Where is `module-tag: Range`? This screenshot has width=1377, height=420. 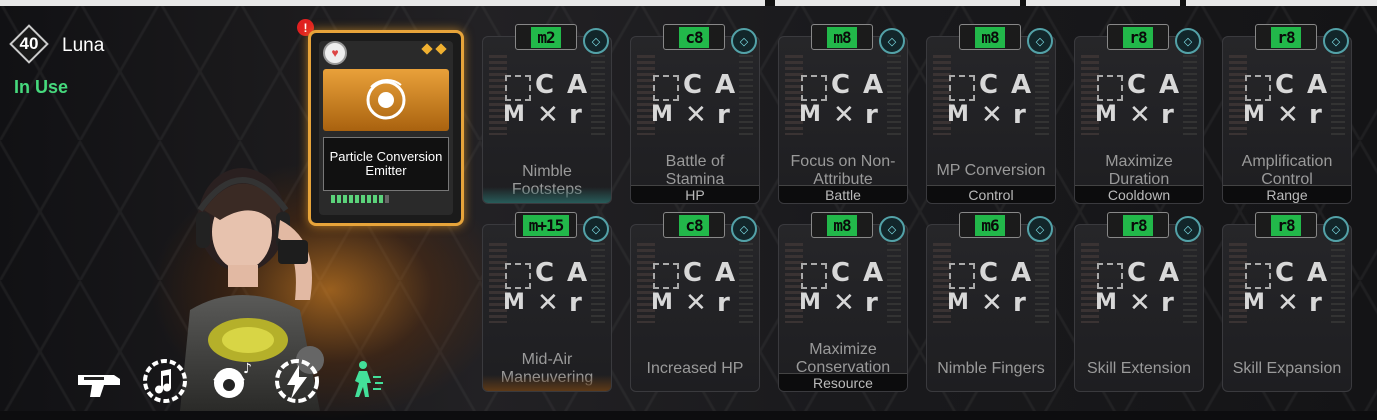
module-tag: Range is located at coordinates (1287, 194).